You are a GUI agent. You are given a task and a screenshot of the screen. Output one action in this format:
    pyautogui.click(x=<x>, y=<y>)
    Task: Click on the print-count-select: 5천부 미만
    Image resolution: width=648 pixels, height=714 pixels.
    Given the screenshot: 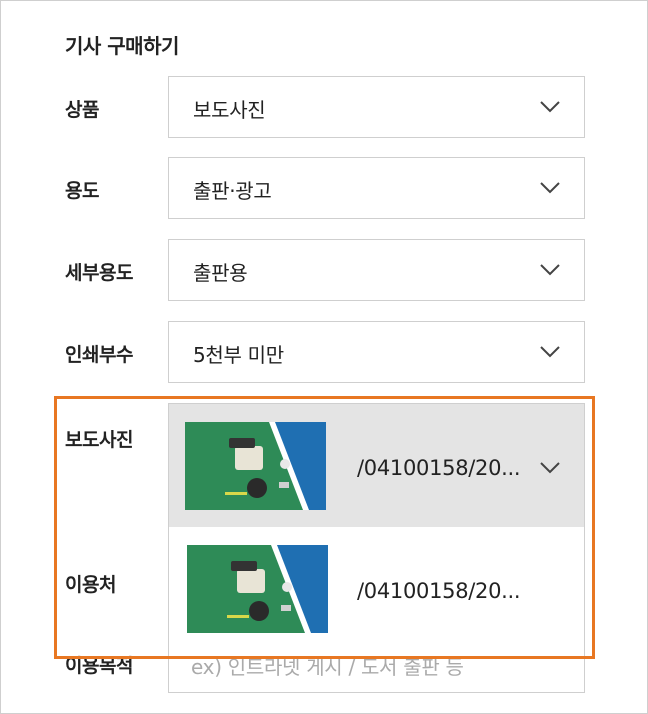 What is the action you would take?
    pyautogui.click(x=376, y=352)
    